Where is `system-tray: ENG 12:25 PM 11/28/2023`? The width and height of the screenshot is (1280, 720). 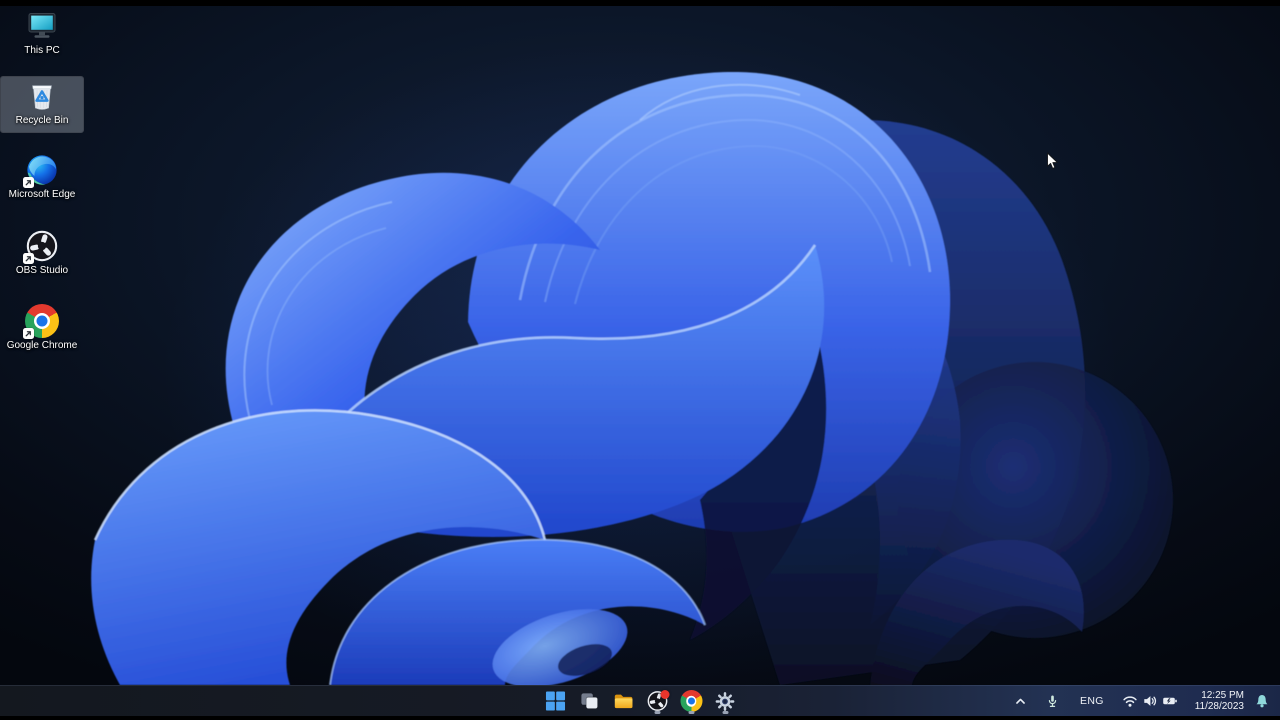 system-tray: ENG 12:25 PM 11/28/2023 is located at coordinates (1141, 701).